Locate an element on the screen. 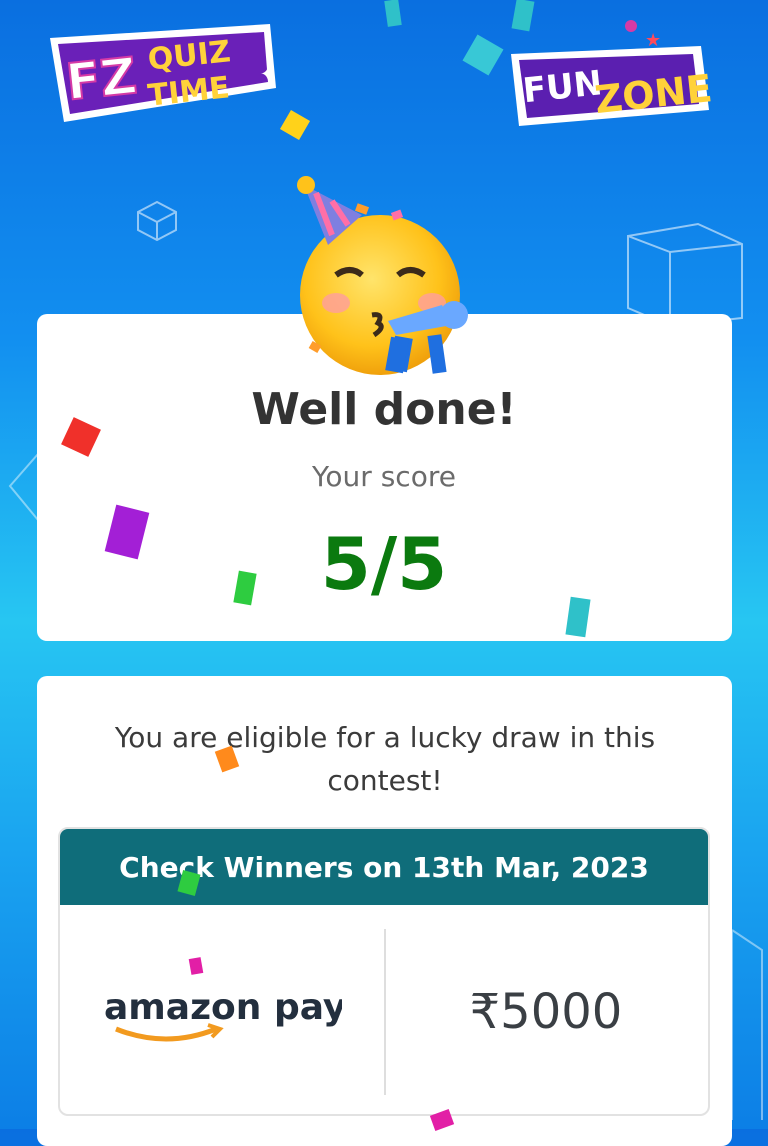  result-title: Well done! is located at coordinates (384, 409).